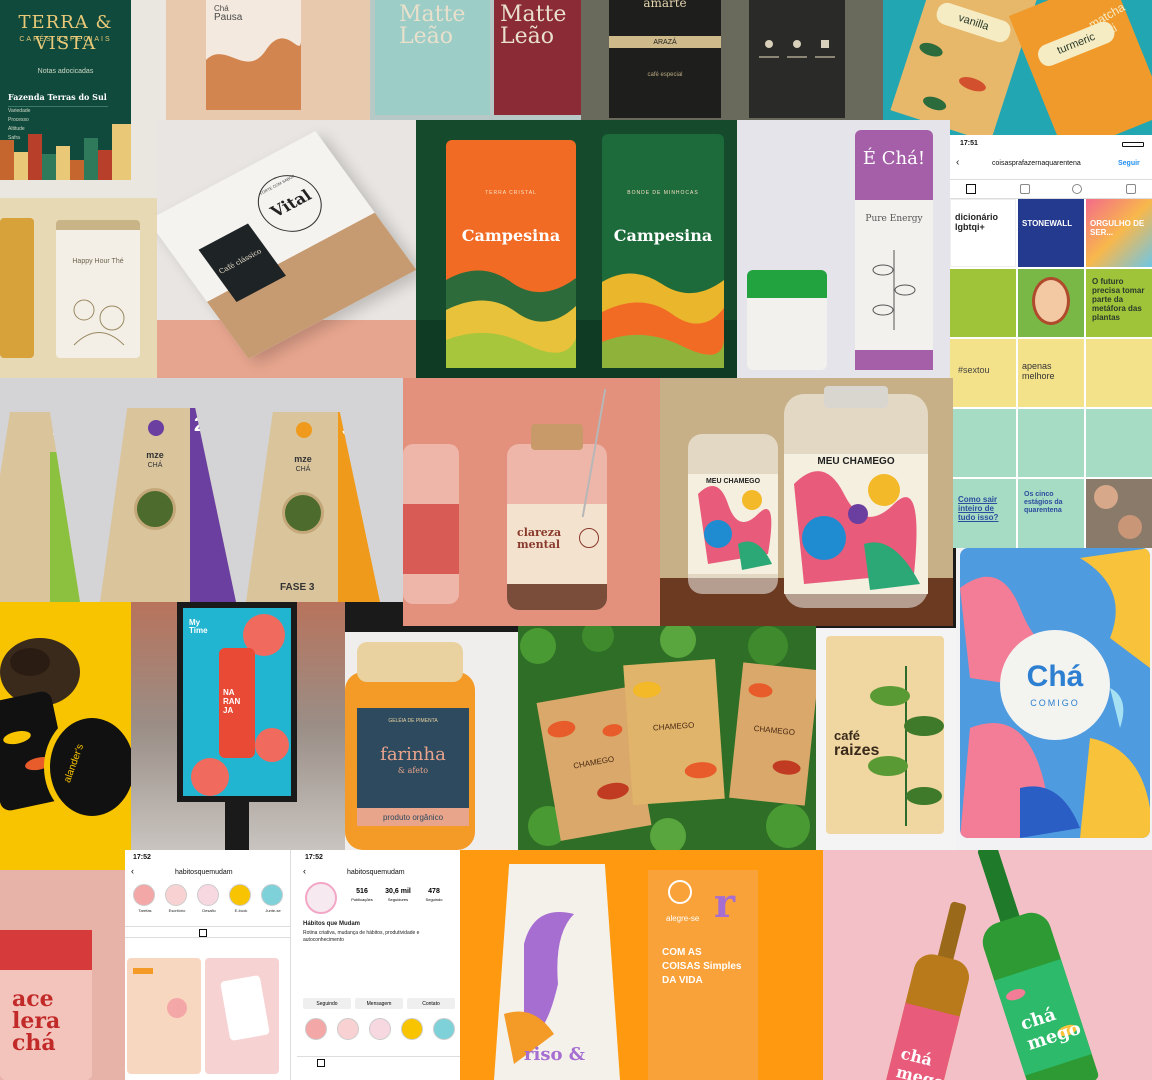  I want to click on brand-name: TERRA & VISTA, so click(65, 33).